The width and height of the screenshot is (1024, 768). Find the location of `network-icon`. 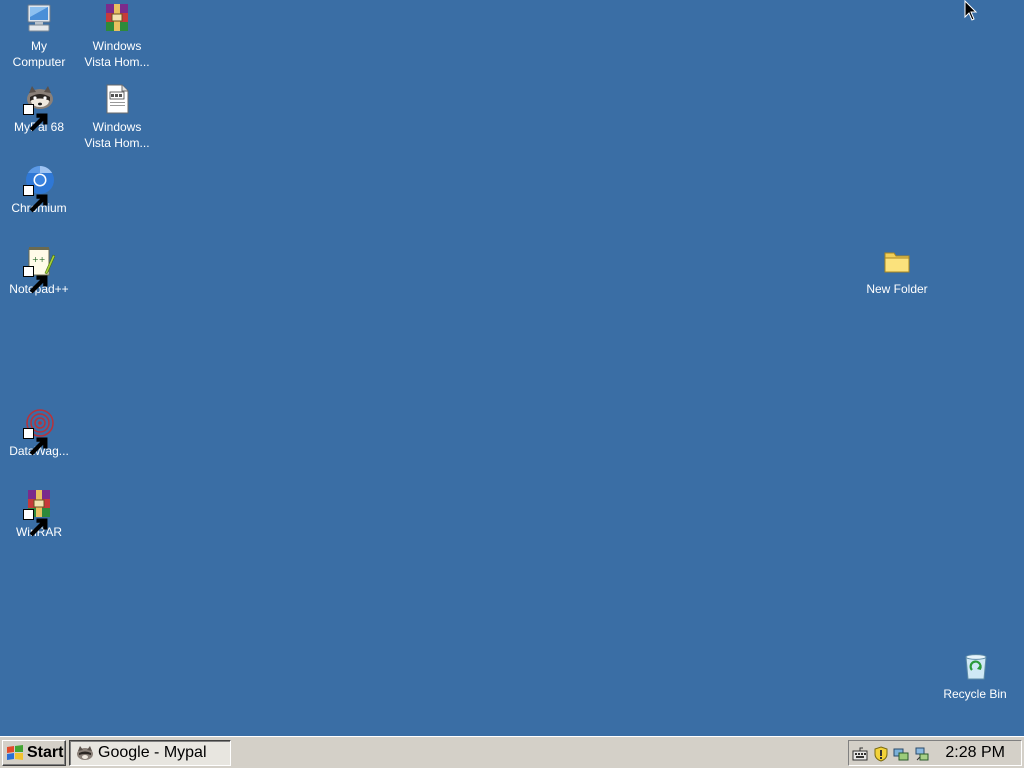

network-icon is located at coordinates (901, 754).